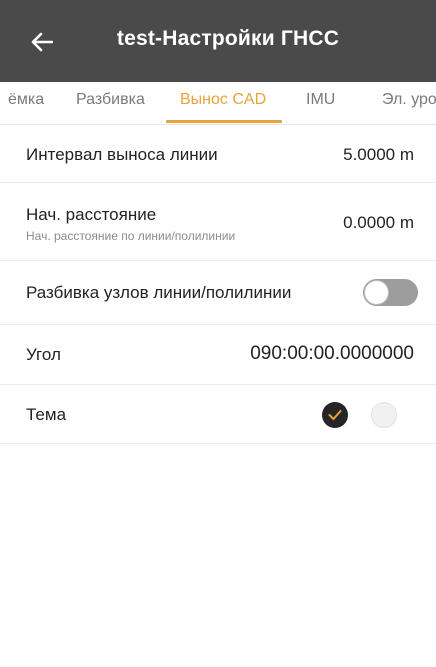 The width and height of the screenshot is (436, 667). Describe the element at coordinates (224, 121) in the screenshot. I see `active-tab-indicator` at that location.